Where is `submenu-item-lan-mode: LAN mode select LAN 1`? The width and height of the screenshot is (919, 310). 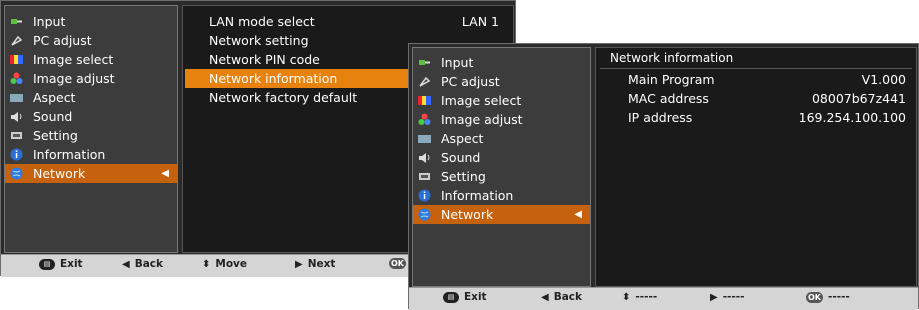 submenu-item-lan-mode: LAN mode select LAN 1 is located at coordinates (348, 21).